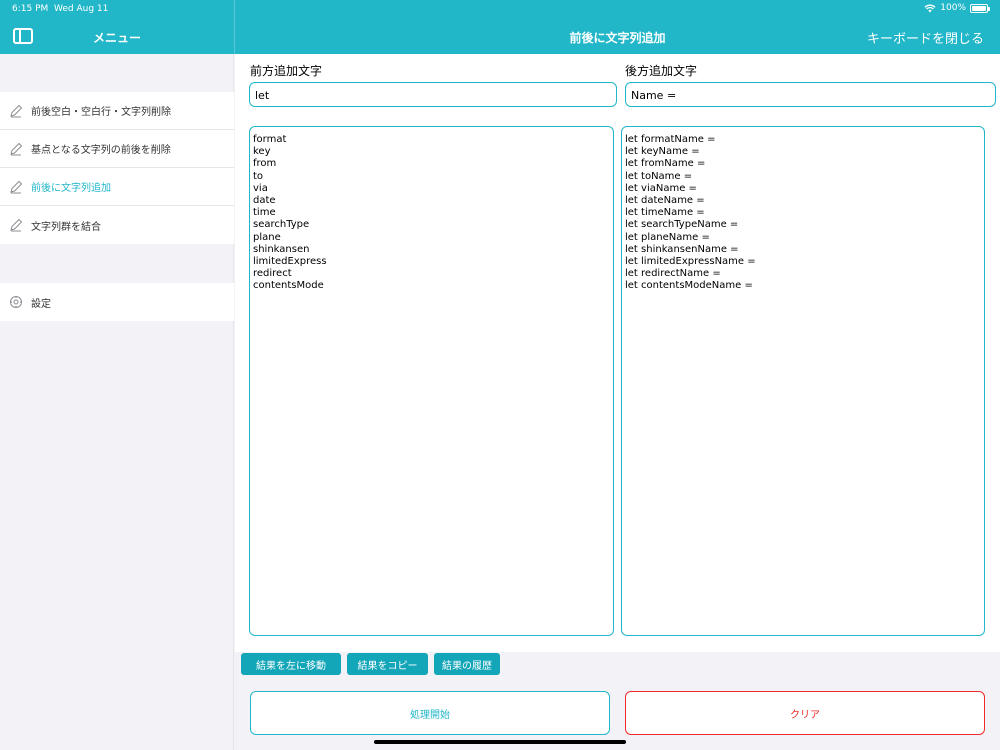  I want to click on sidebar-item-label: 基点となる文字列の前後を削除, so click(101, 150).